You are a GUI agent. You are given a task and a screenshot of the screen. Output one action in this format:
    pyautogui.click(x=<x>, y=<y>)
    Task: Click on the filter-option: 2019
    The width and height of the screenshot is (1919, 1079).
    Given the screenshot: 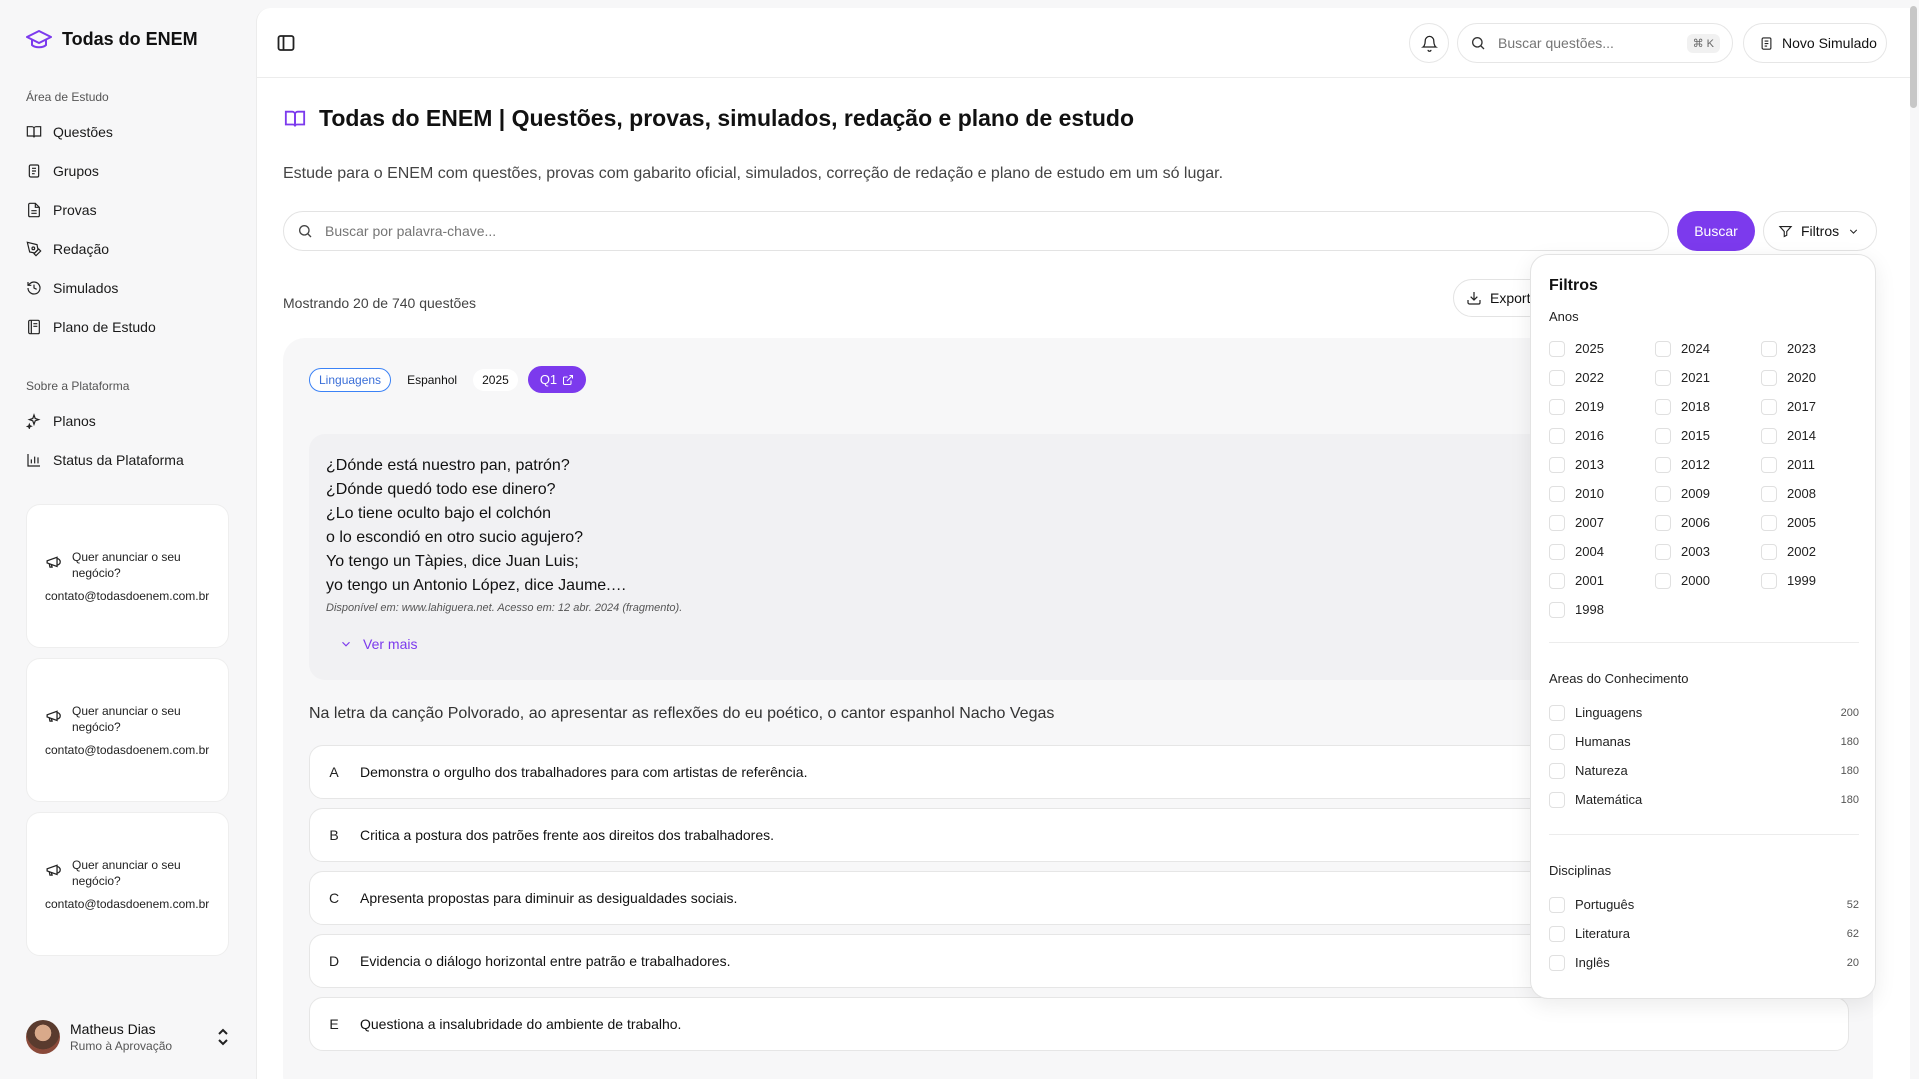 What is the action you would take?
    pyautogui.click(x=1602, y=406)
    